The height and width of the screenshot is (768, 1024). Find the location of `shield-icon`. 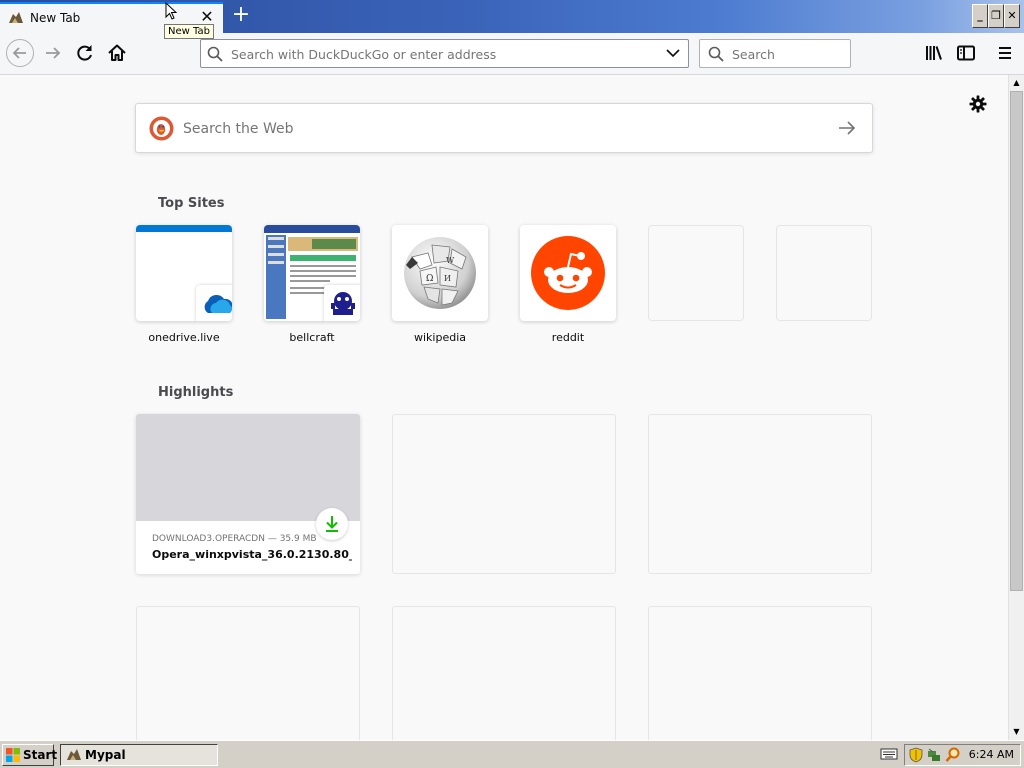

shield-icon is located at coordinates (916, 755).